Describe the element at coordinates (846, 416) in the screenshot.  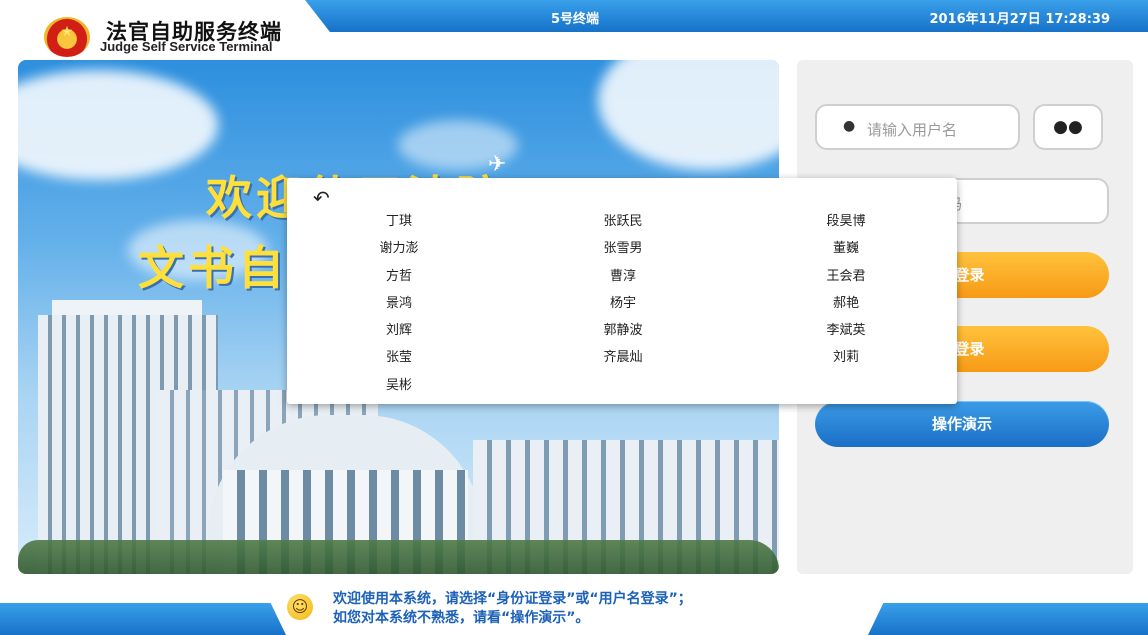
I see `user-option: 刘莉` at that location.